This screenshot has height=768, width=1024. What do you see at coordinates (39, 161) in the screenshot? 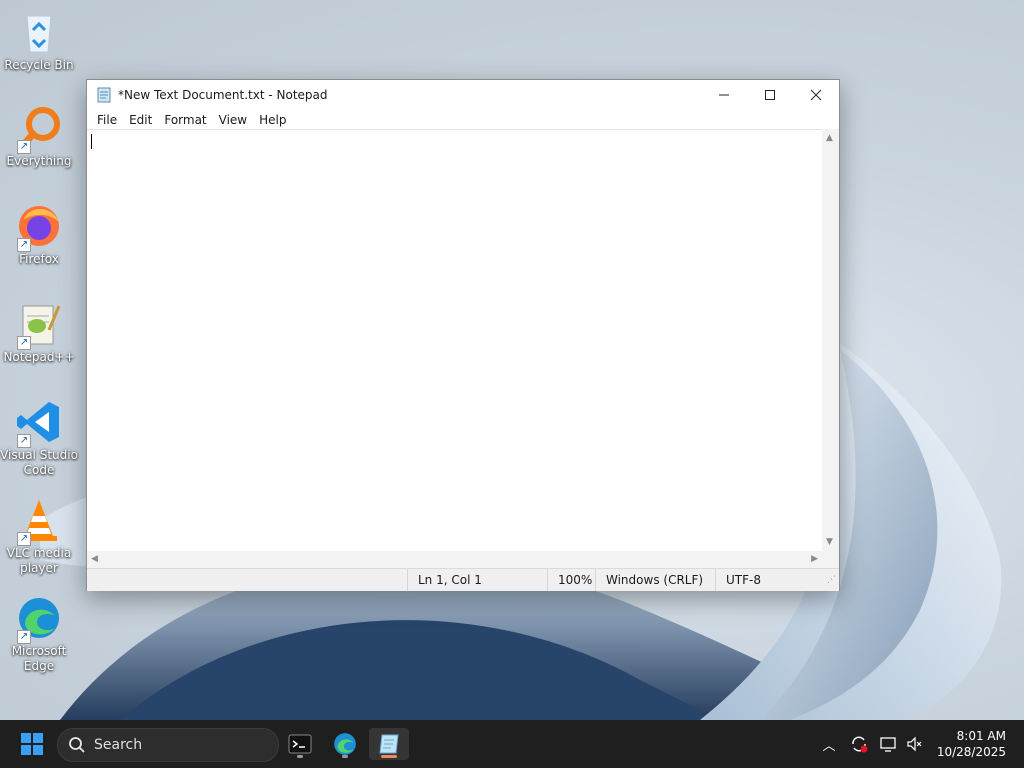
I see `desktop-icon-label: Everything` at bounding box center [39, 161].